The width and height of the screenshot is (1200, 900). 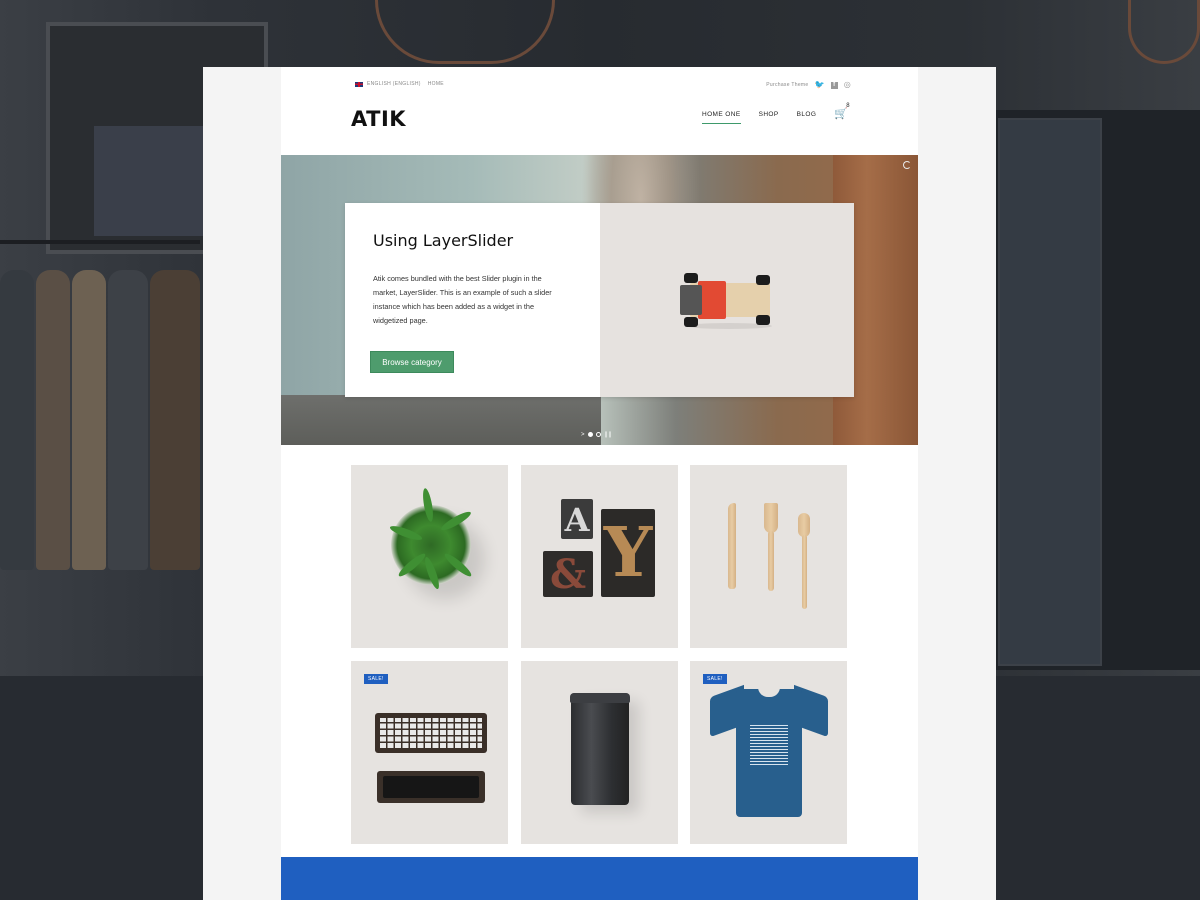 What do you see at coordinates (583, 435) in the screenshot?
I see `slider-next-icon: >` at bounding box center [583, 435].